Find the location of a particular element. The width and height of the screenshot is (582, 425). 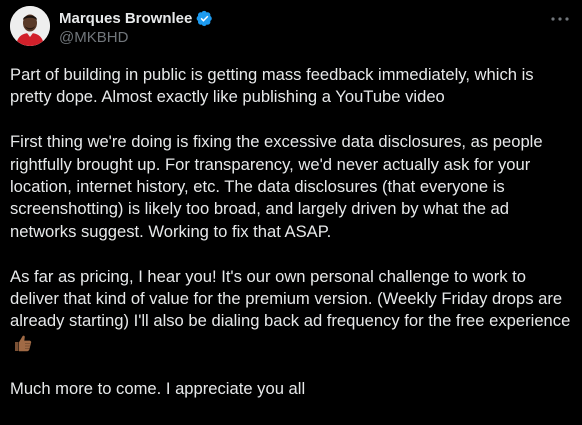

author-info: Marques Brownlee @MKBHD is located at coordinates (136, 27).